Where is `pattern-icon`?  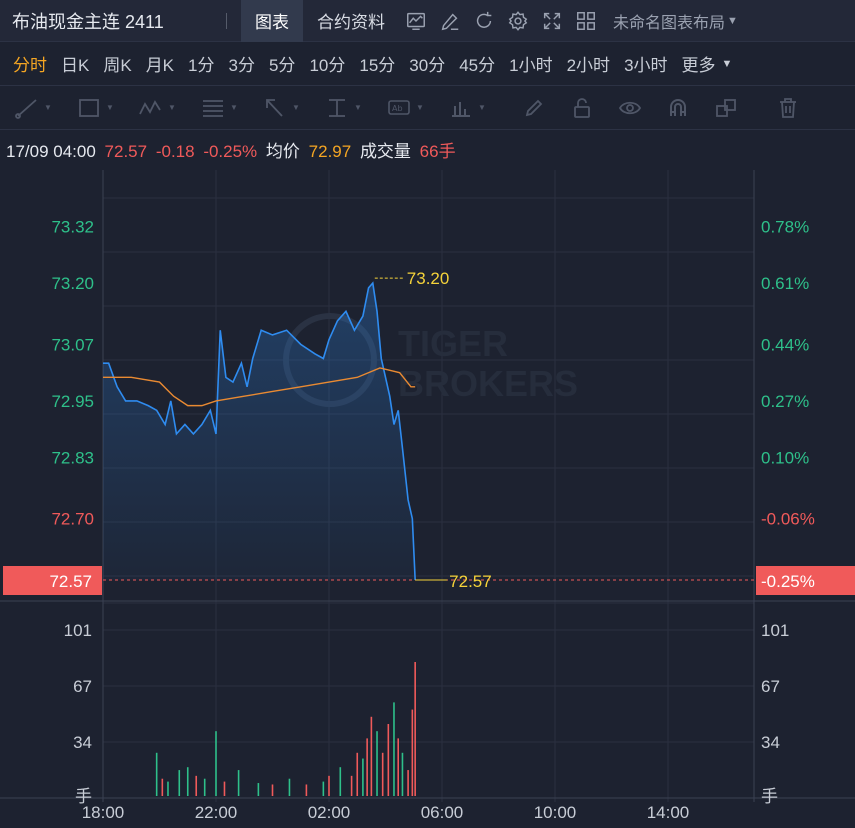 pattern-icon is located at coordinates (150, 106).